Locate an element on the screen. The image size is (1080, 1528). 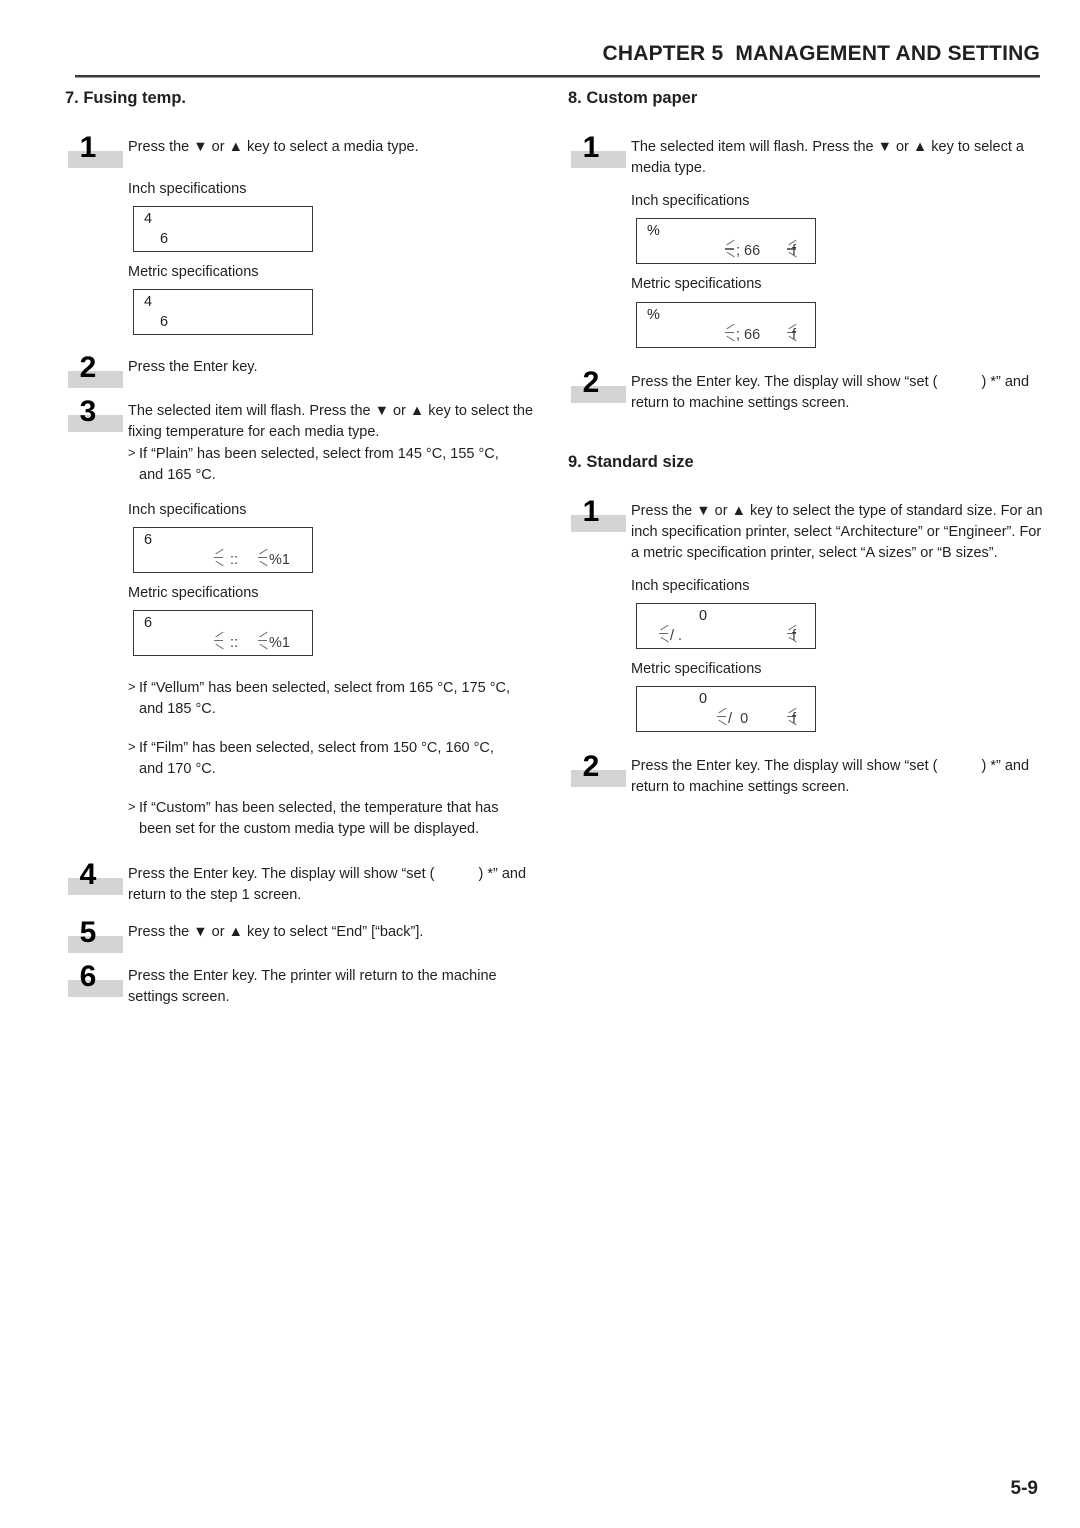
lcd-display: 0 / . f is located at coordinates (726, 626).